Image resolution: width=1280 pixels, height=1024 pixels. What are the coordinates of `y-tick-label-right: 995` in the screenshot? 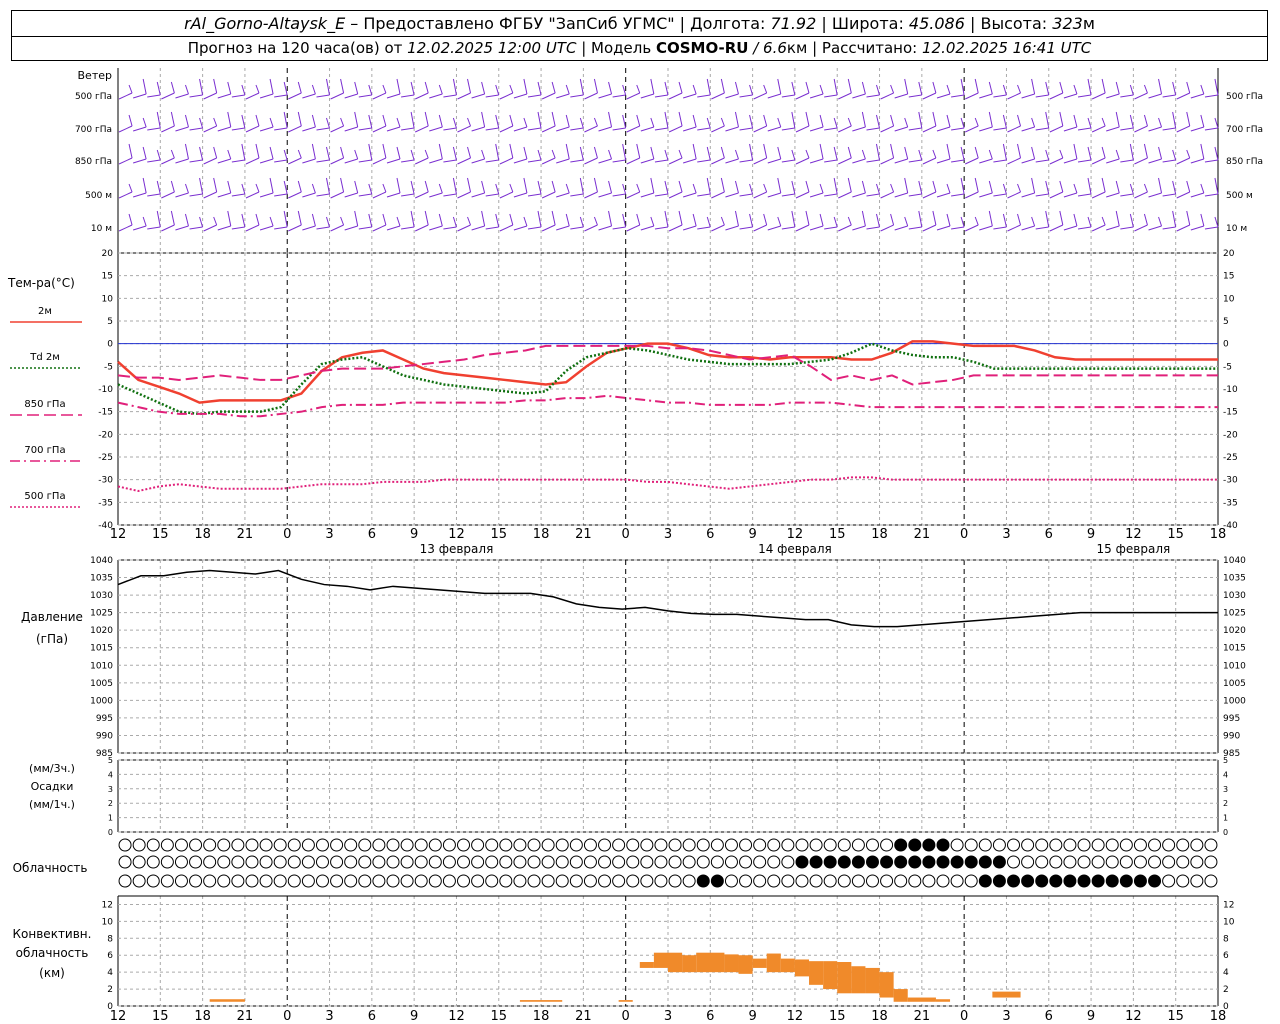 It's located at (1231, 719).